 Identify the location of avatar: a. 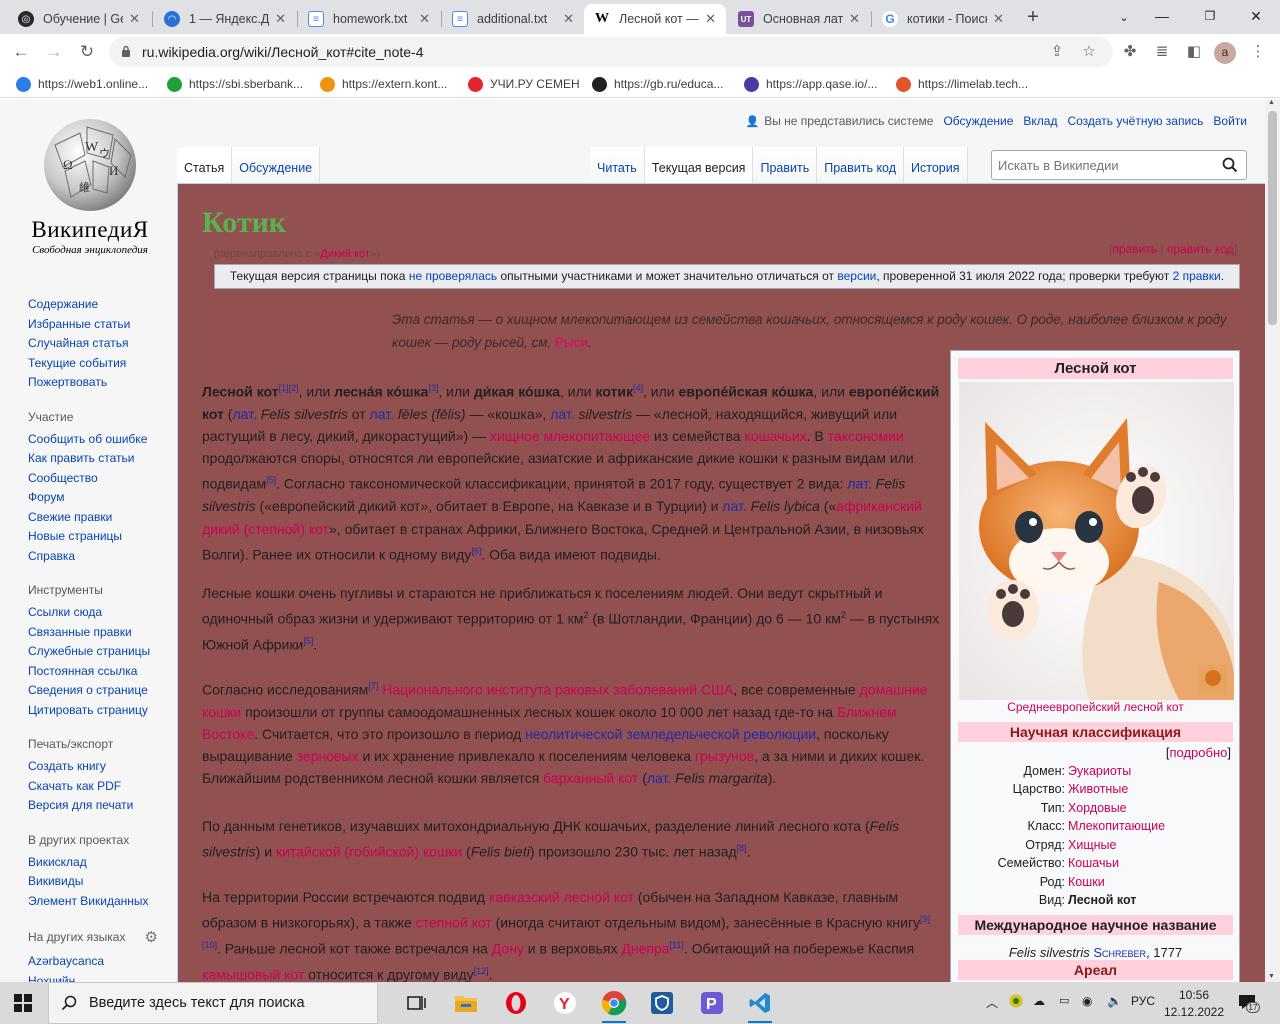
(1225, 53).